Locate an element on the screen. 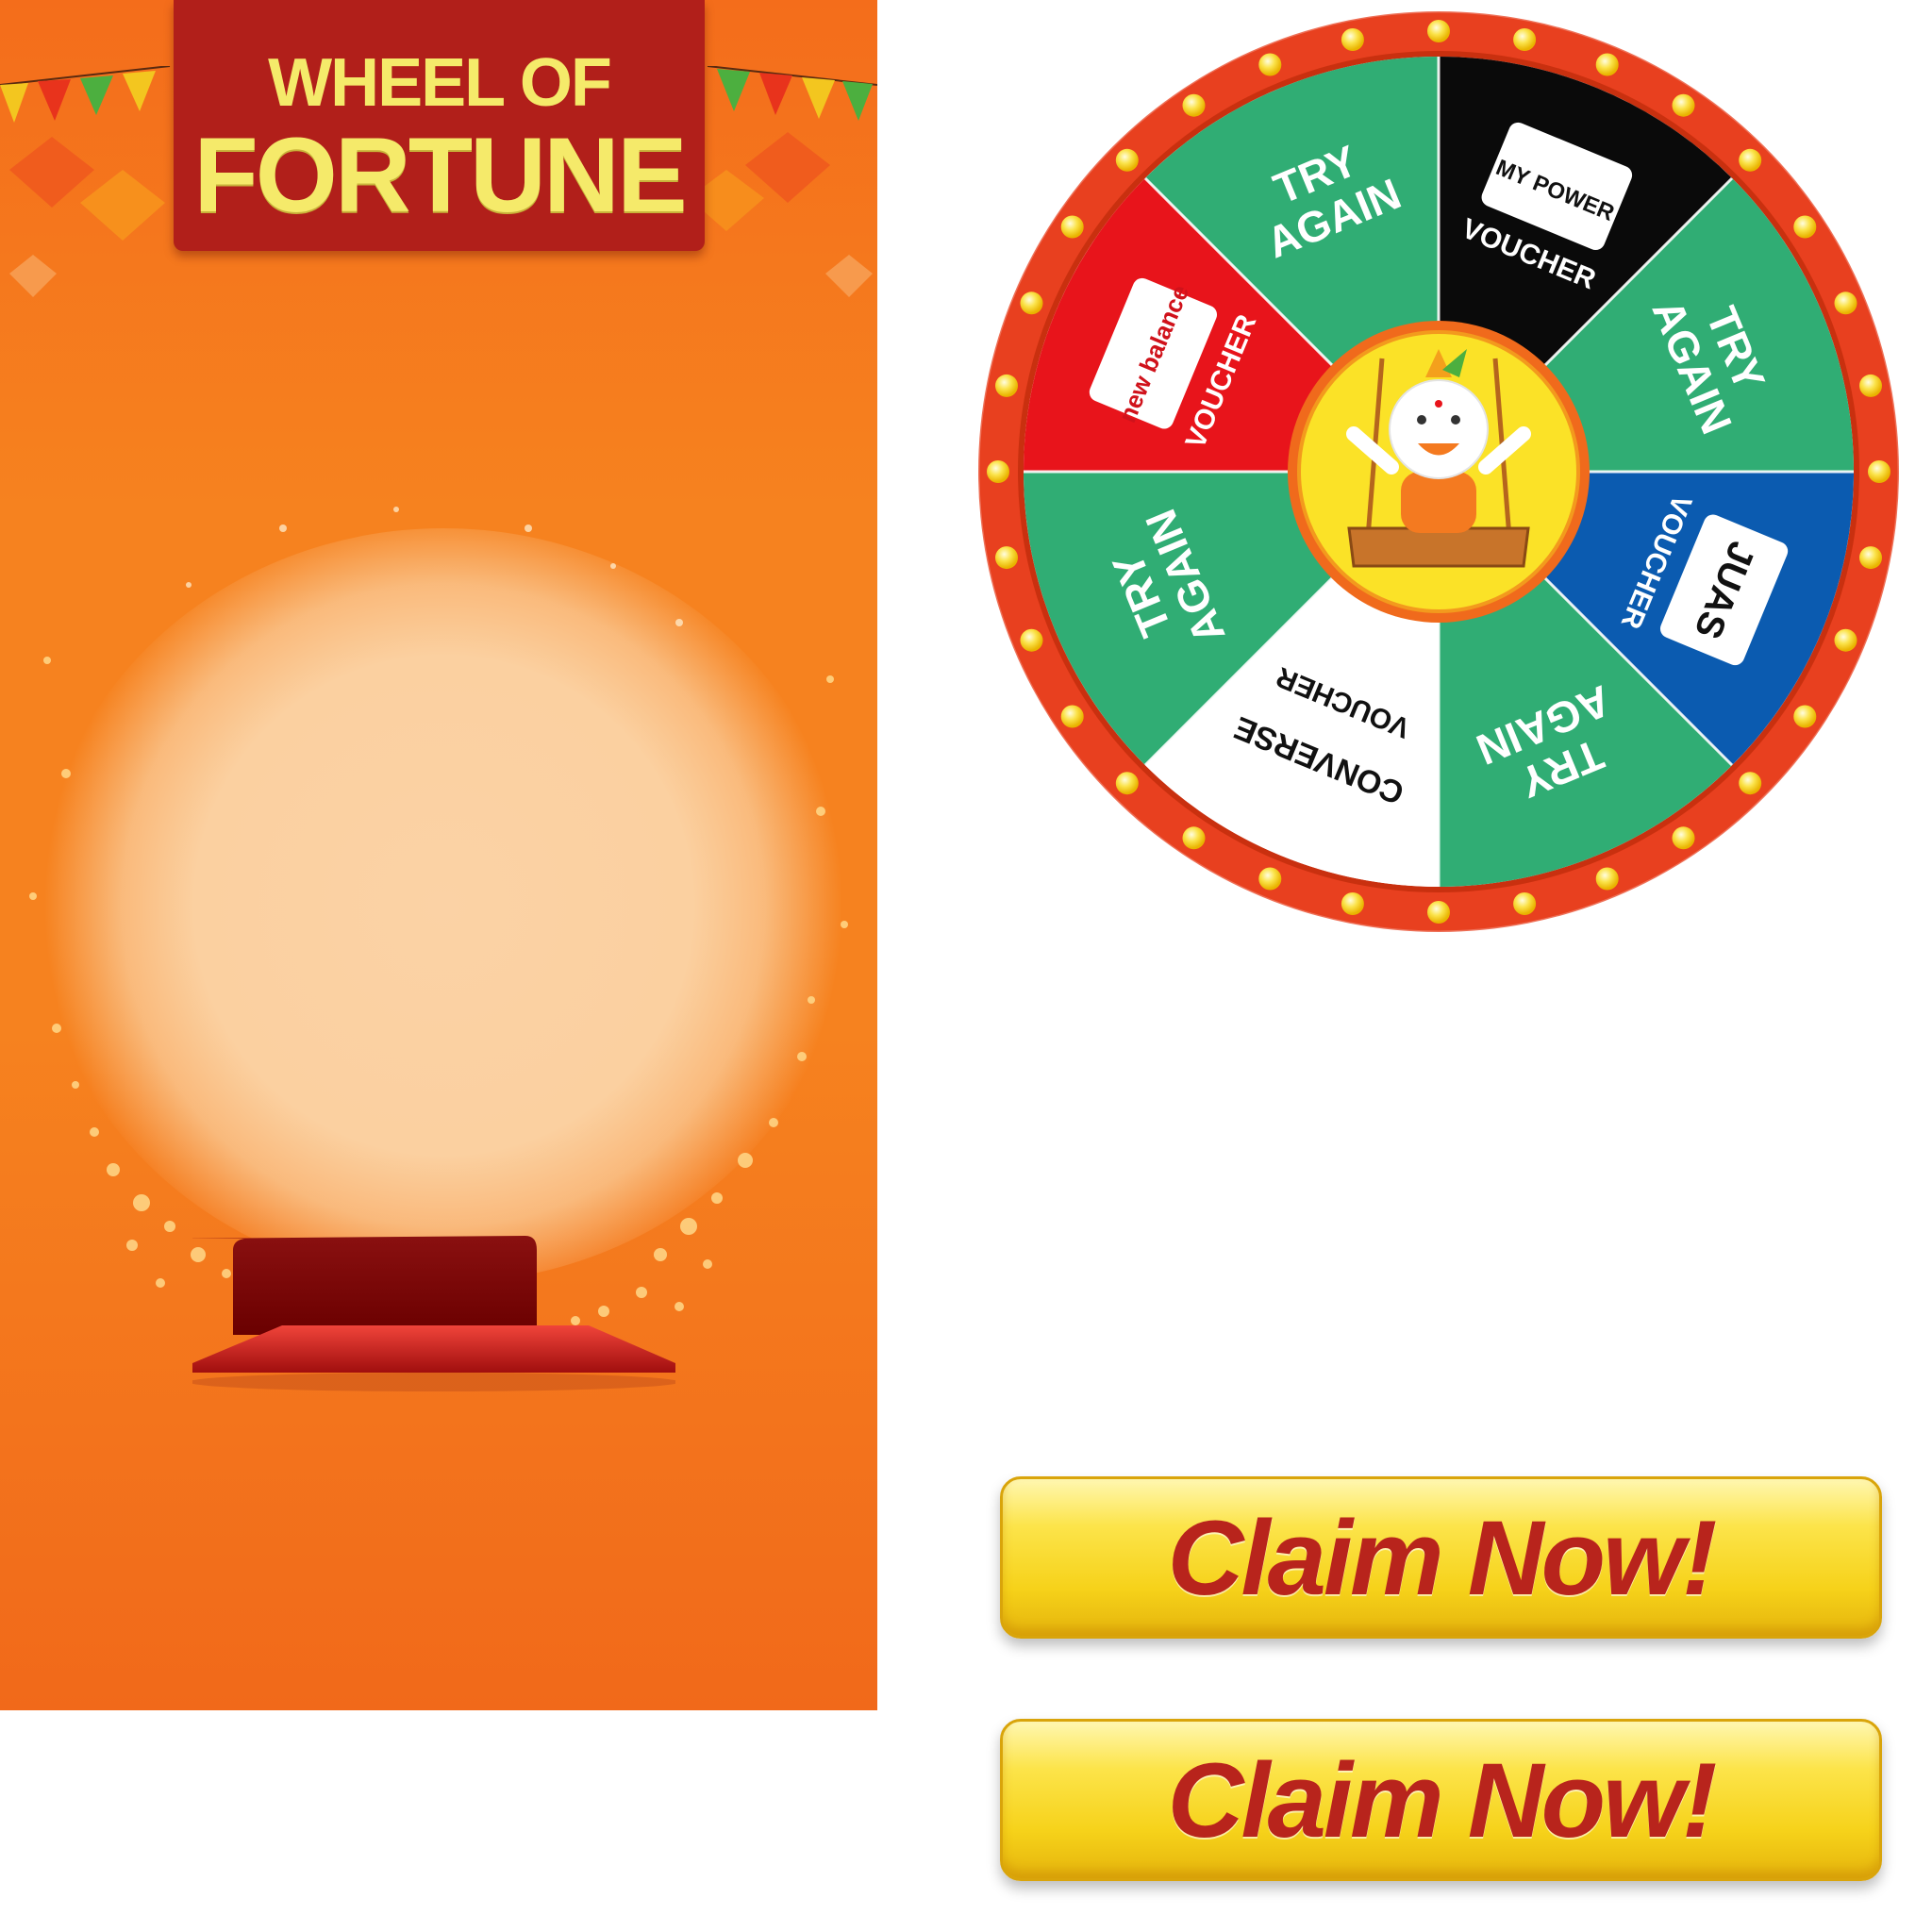 This screenshot has height=1932, width=1932. claim-now-label-1: Claim Now! is located at coordinates (1442, 1557).